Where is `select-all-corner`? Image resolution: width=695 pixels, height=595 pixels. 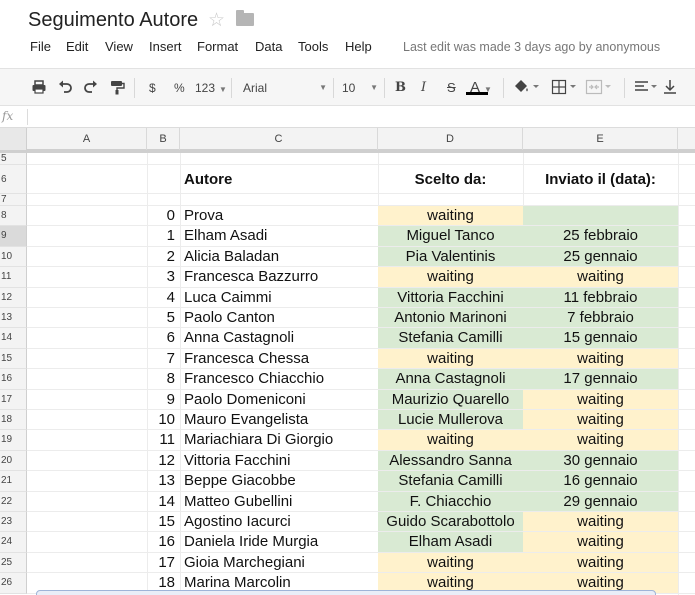 select-all-corner is located at coordinates (13, 139).